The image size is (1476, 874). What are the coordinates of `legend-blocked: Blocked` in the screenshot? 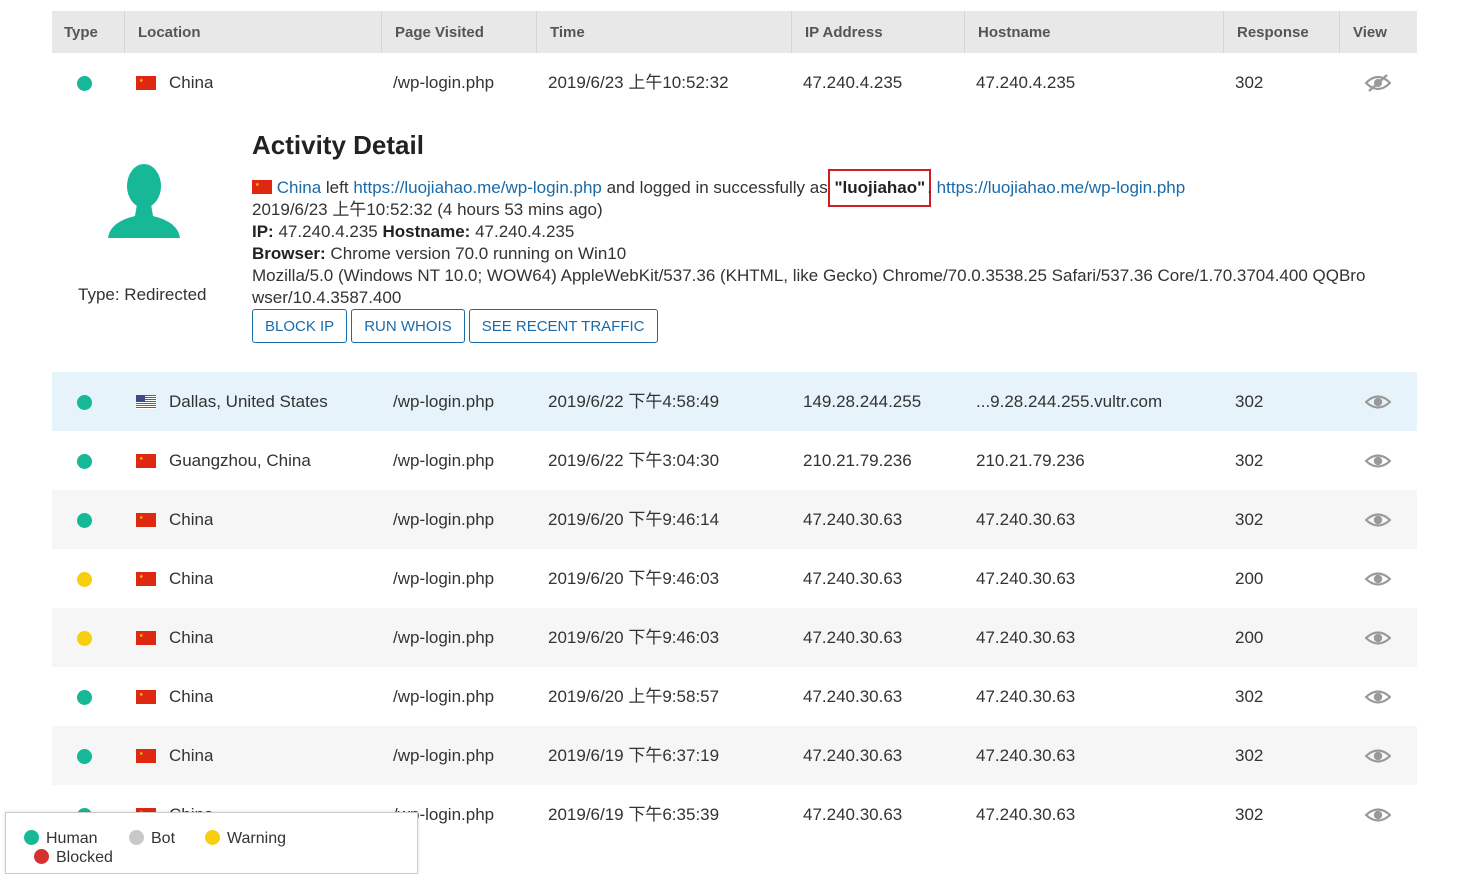 It's located at (73, 858).